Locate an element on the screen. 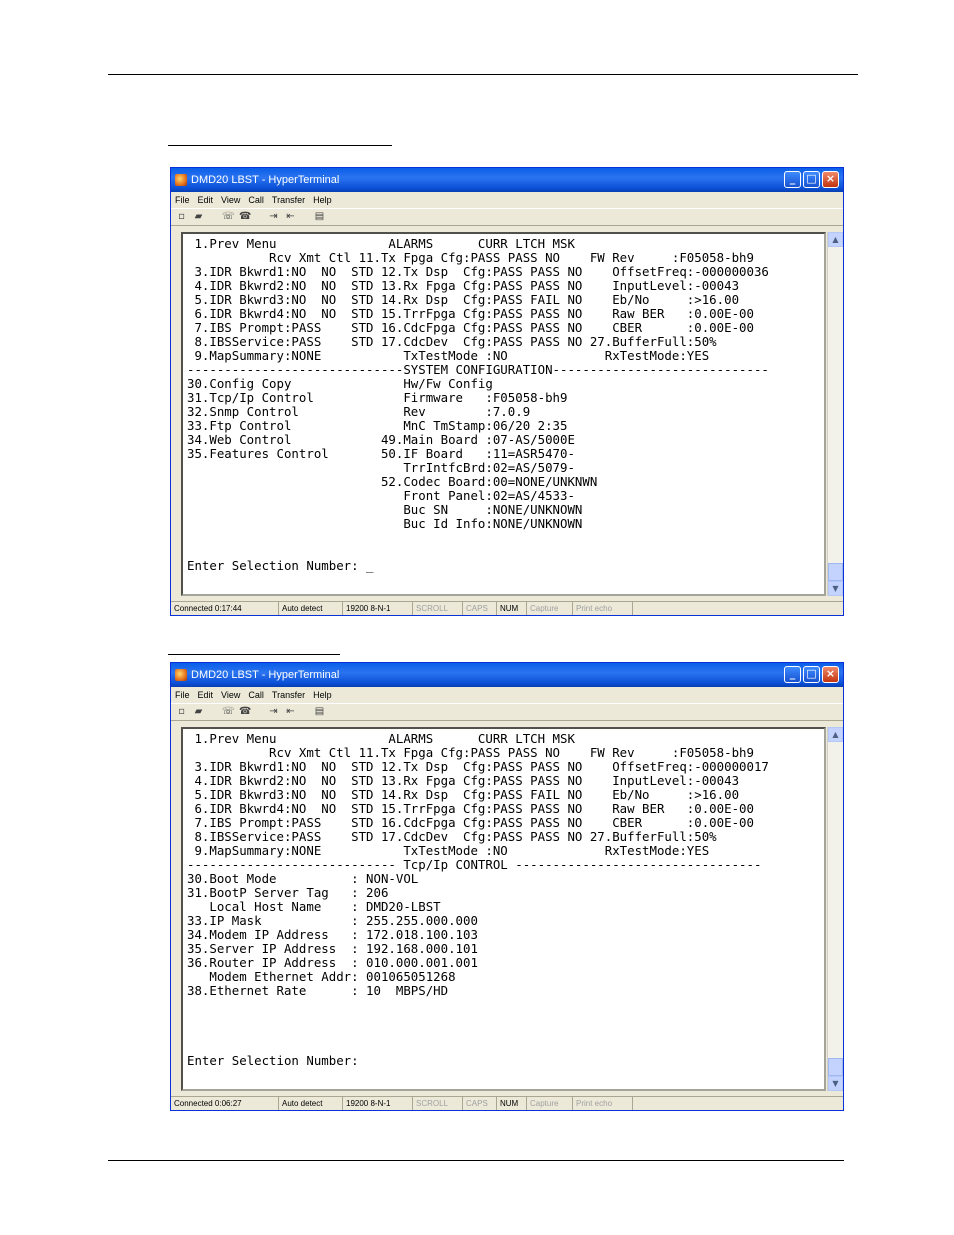 This screenshot has width=954, height=1235. terminal-line: Modem Ethernet Addr: 001065051268 is located at coordinates (321, 976).